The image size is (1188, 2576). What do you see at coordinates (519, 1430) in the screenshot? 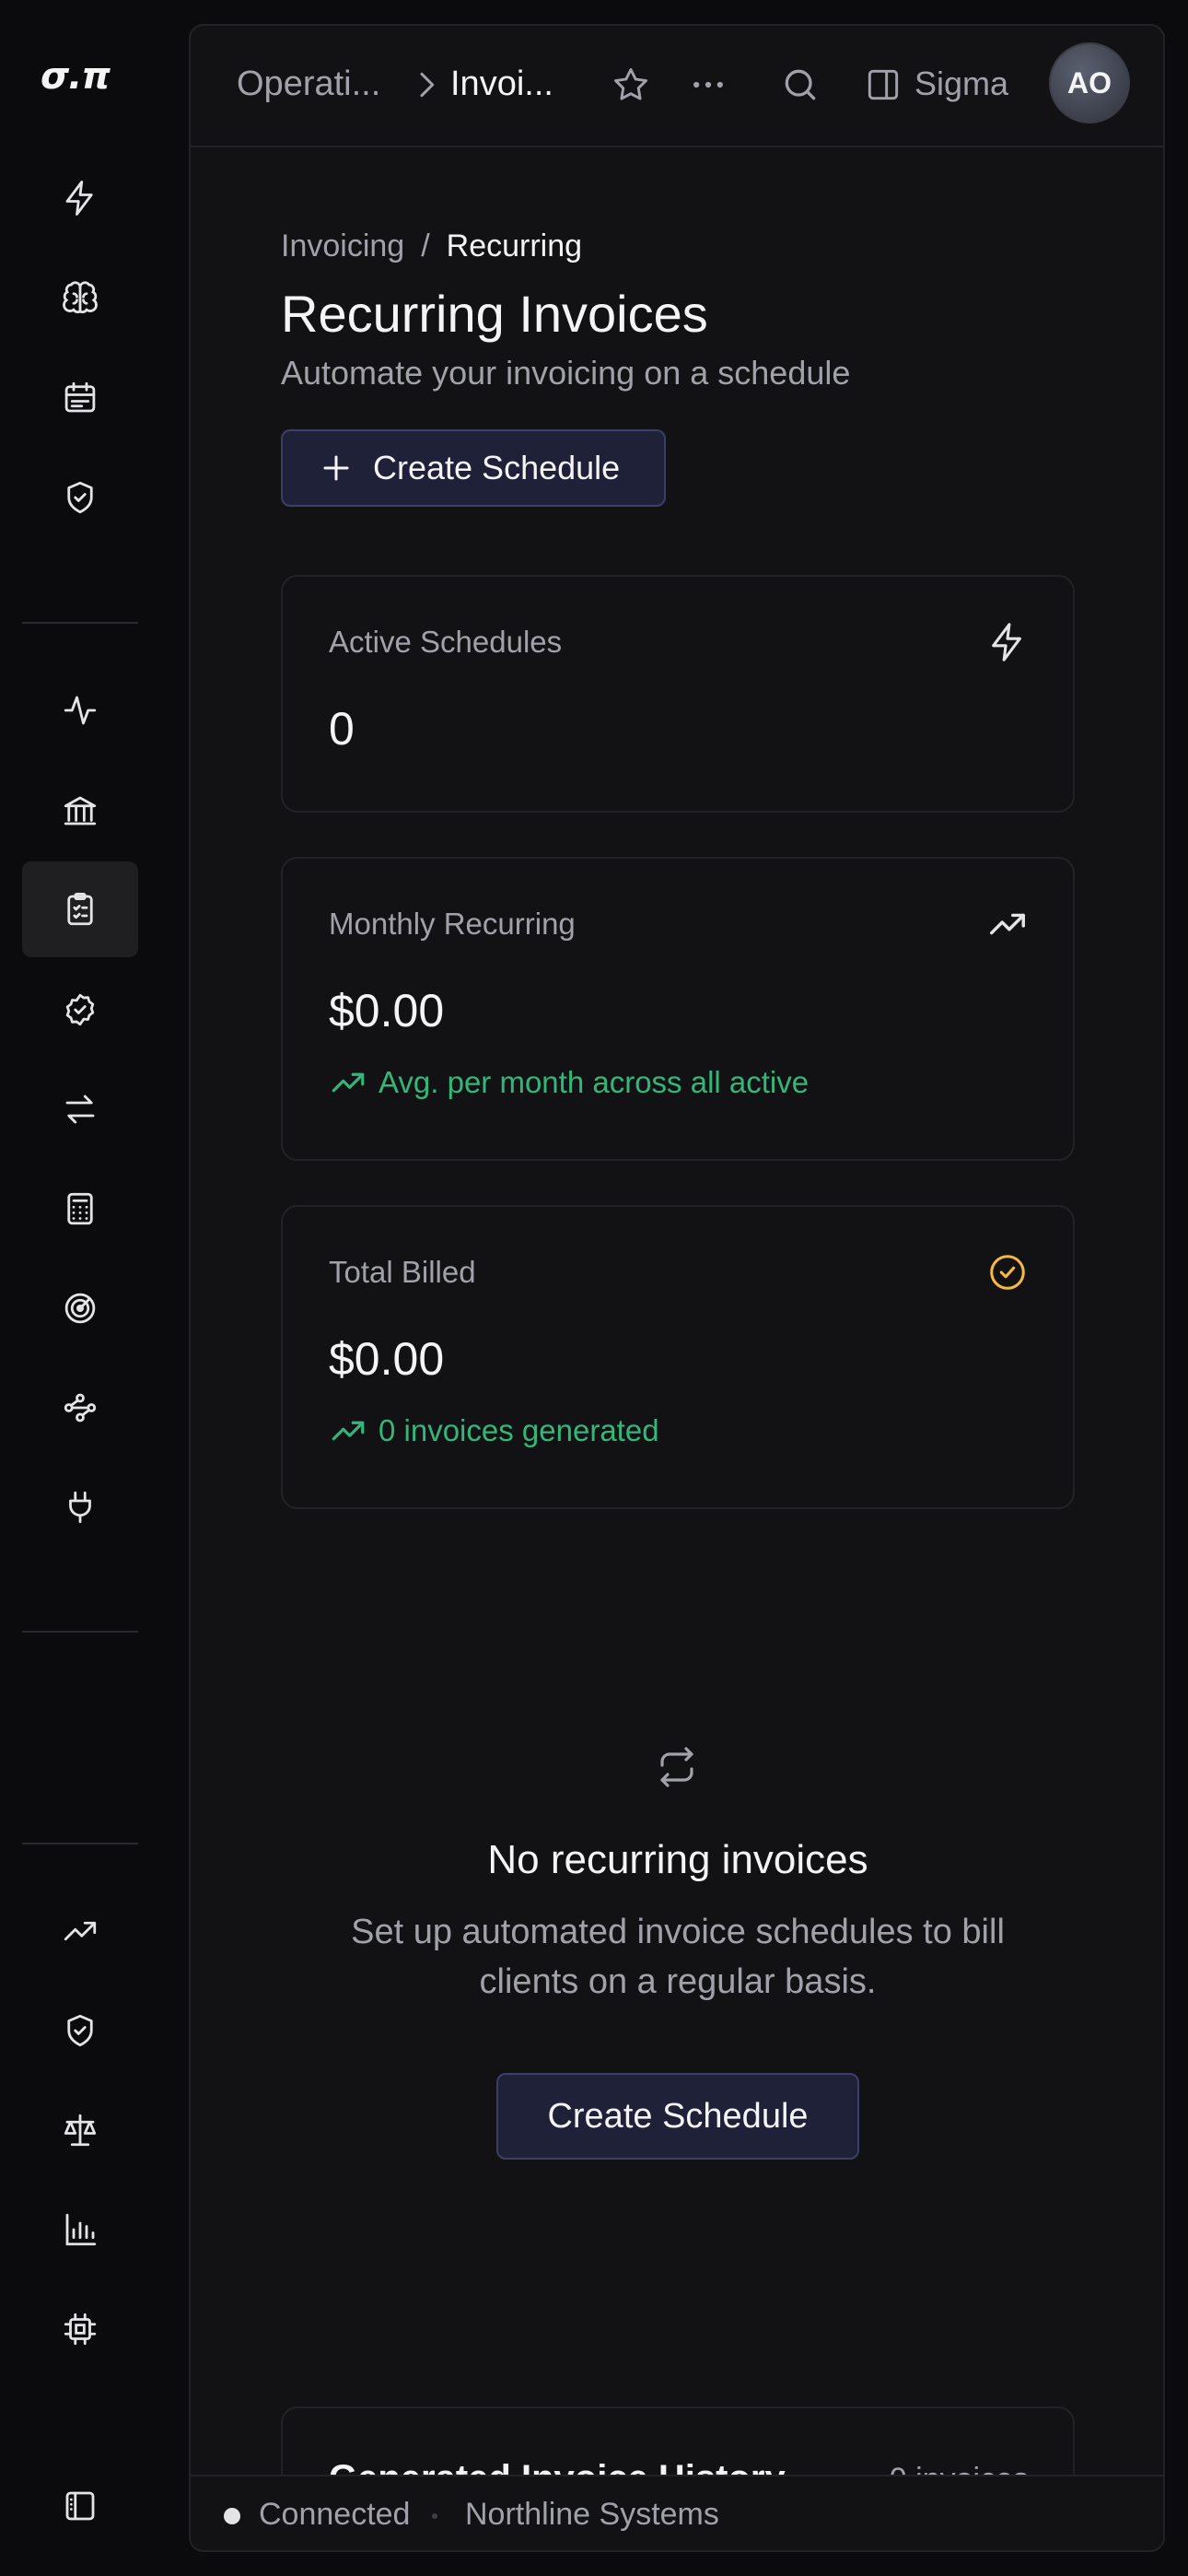
I see `stat-trend-text: 0 invoices generated` at bounding box center [519, 1430].